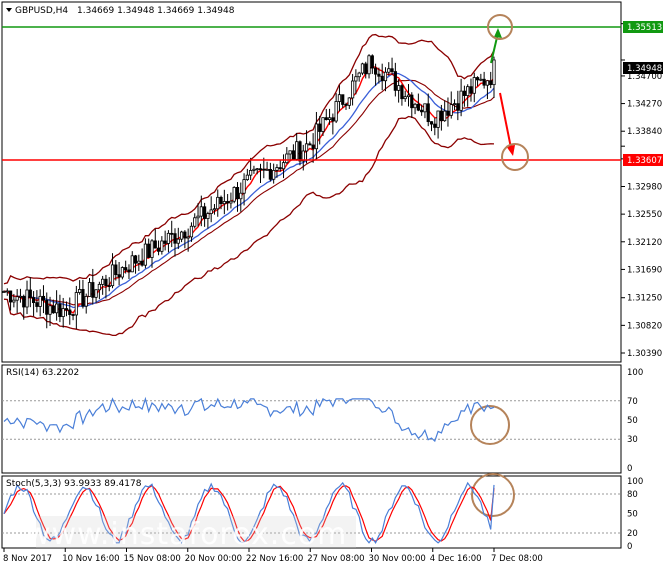 This screenshot has height=568, width=665. Describe the element at coordinates (644, 299) in the screenshot. I see `price-tick-label: 1.31250` at that location.